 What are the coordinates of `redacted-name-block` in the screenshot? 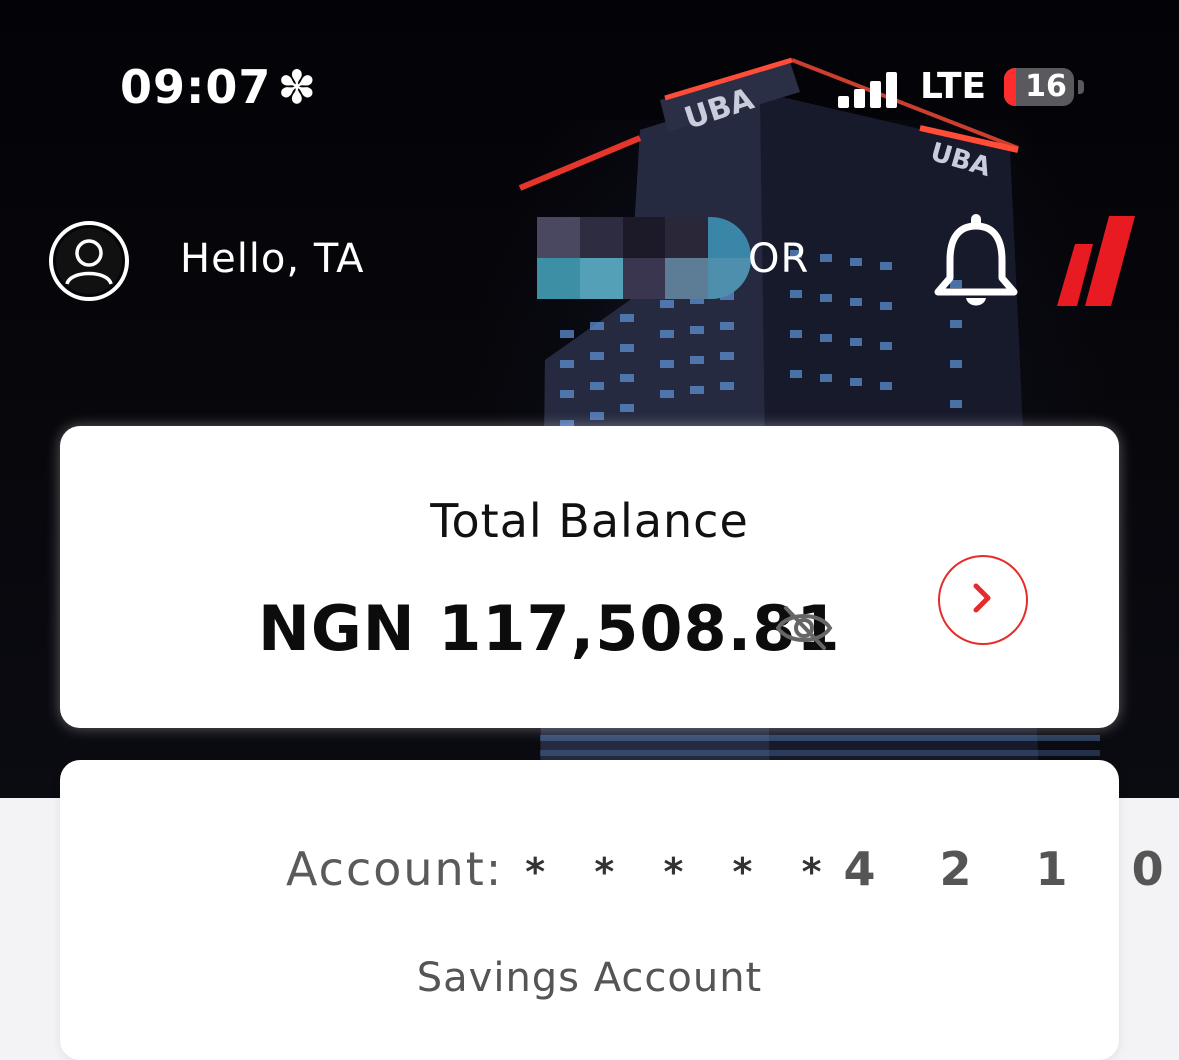 It's located at (644, 258).